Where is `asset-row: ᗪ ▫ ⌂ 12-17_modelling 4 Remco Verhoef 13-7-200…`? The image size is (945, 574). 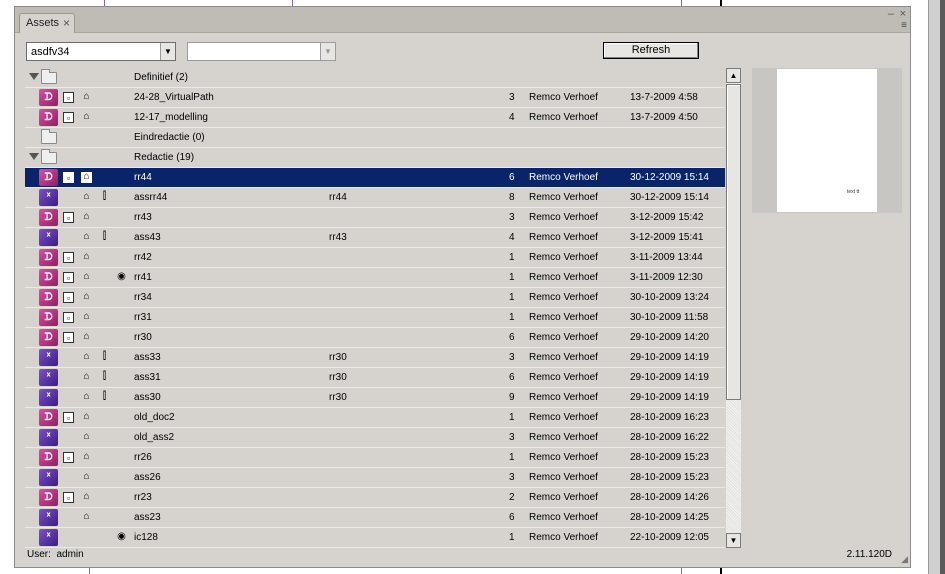
asset-row: ᗪ ▫ ⌂ 12-17_modelling 4 Remco Verhoef 13-7-200… is located at coordinates (375, 118).